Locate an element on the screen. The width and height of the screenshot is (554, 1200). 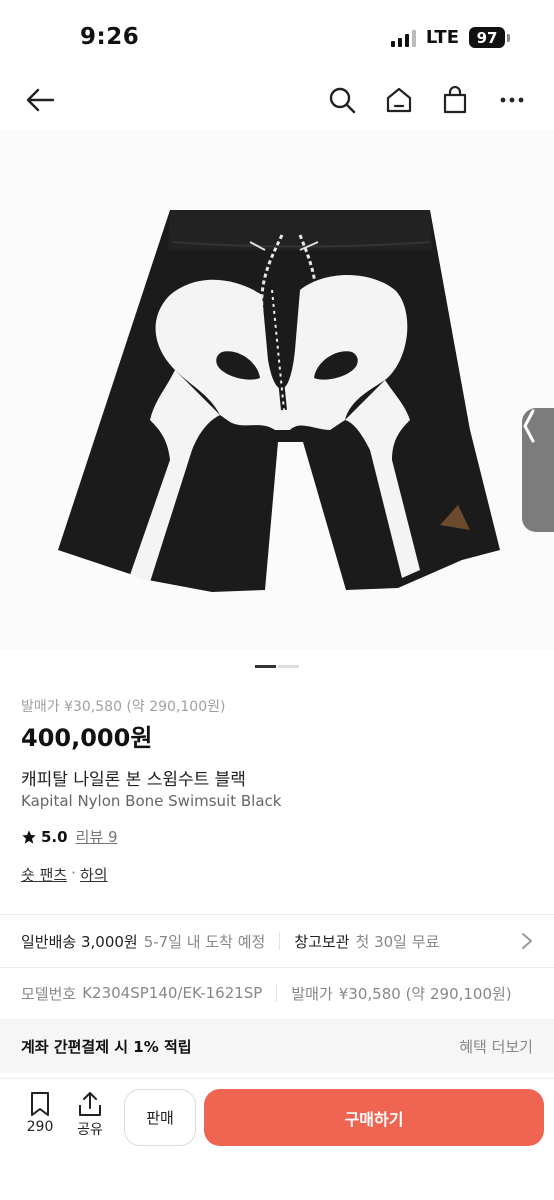
cart-button is located at coordinates (455, 100).